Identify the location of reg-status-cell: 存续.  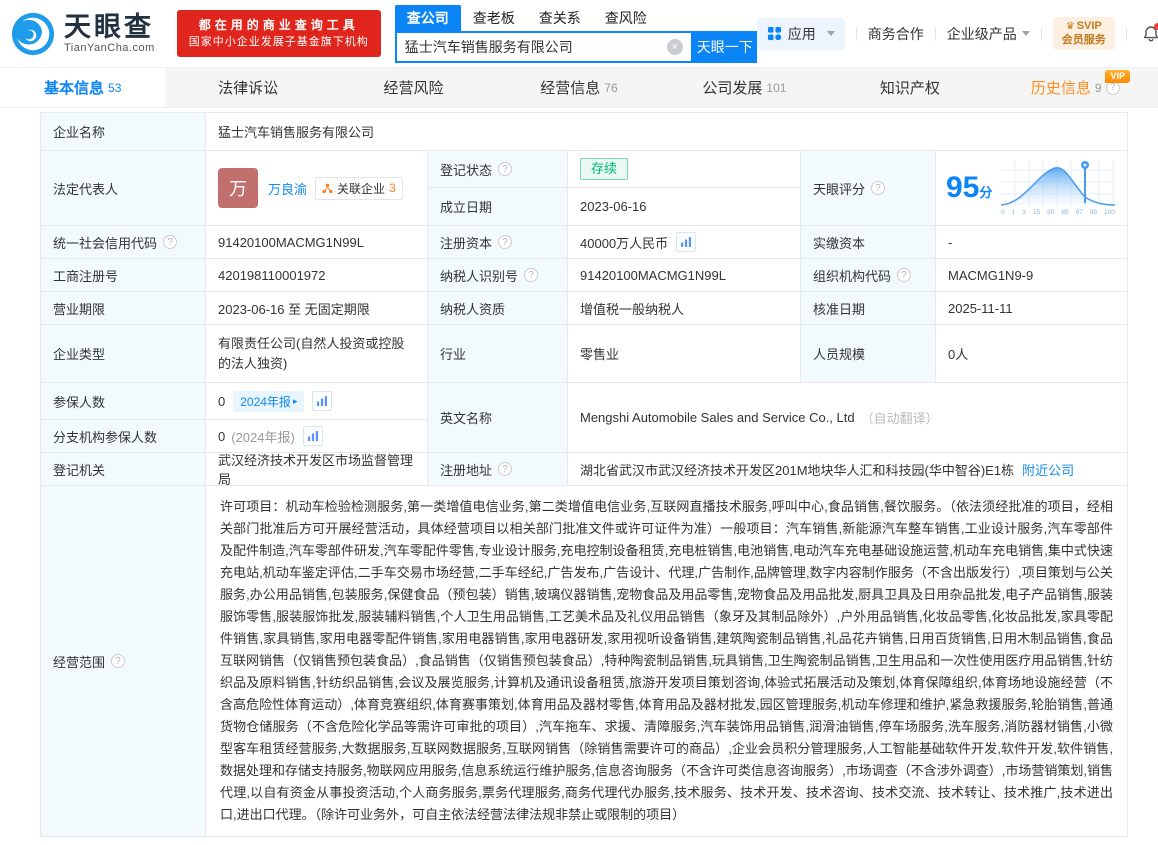
(684, 169).